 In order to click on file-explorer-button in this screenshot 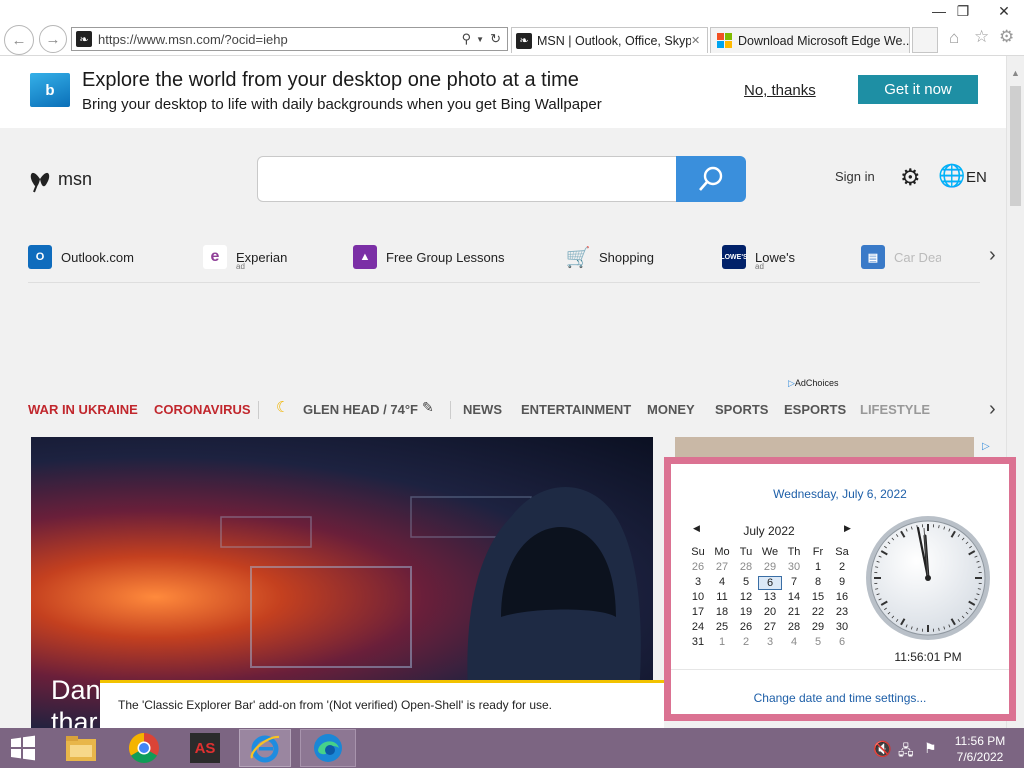, I will do `click(81, 748)`.